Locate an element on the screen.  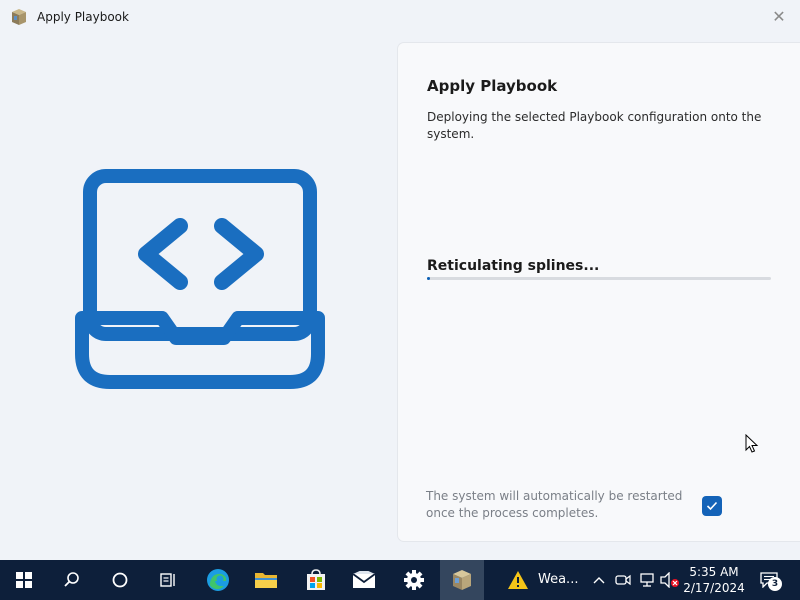
search-button is located at coordinates (72, 580).